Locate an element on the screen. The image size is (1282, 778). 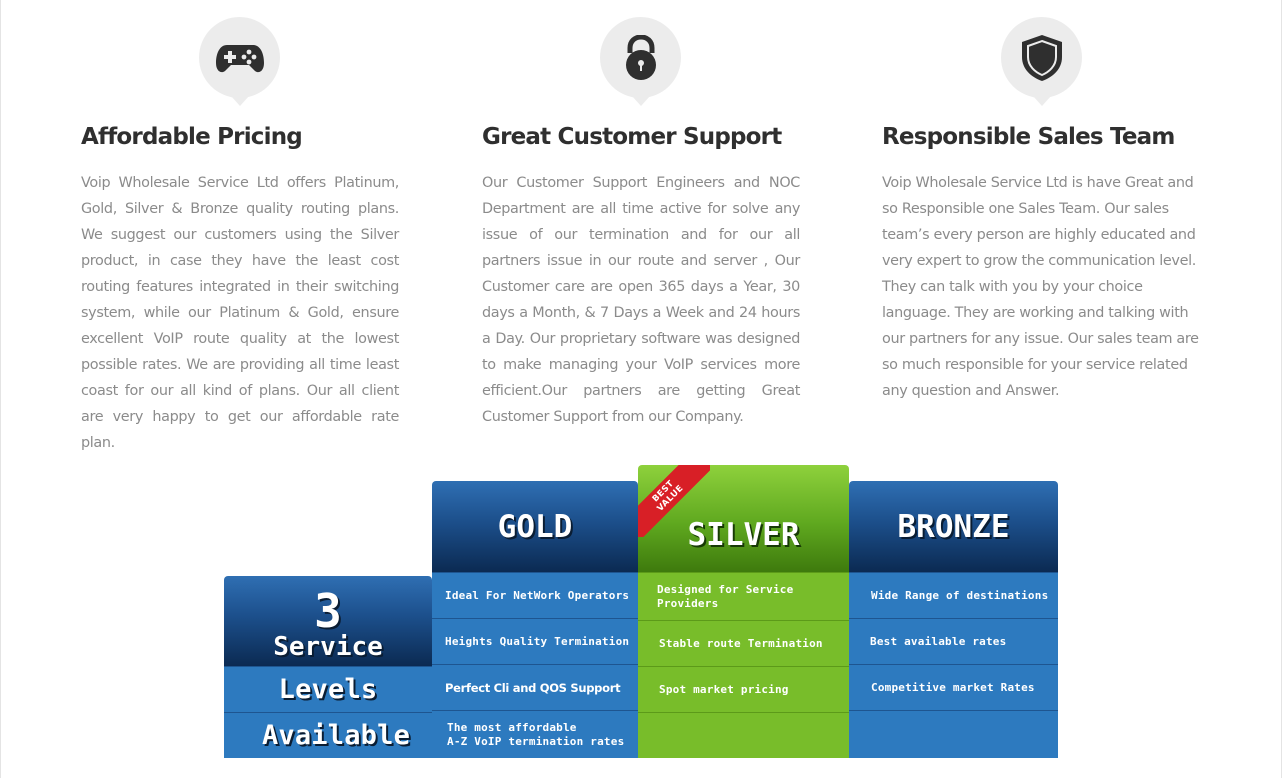
lock-icon is located at coordinates (640, 61).